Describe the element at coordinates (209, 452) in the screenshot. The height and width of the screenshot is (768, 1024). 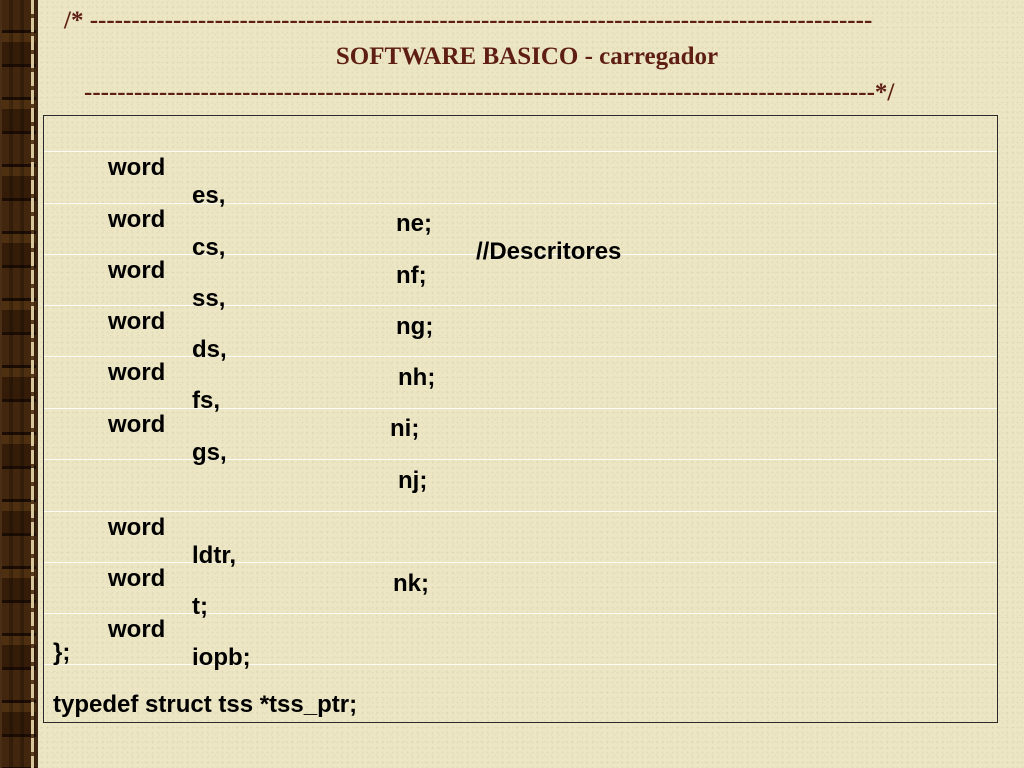
I see `field-name: gs,` at that location.